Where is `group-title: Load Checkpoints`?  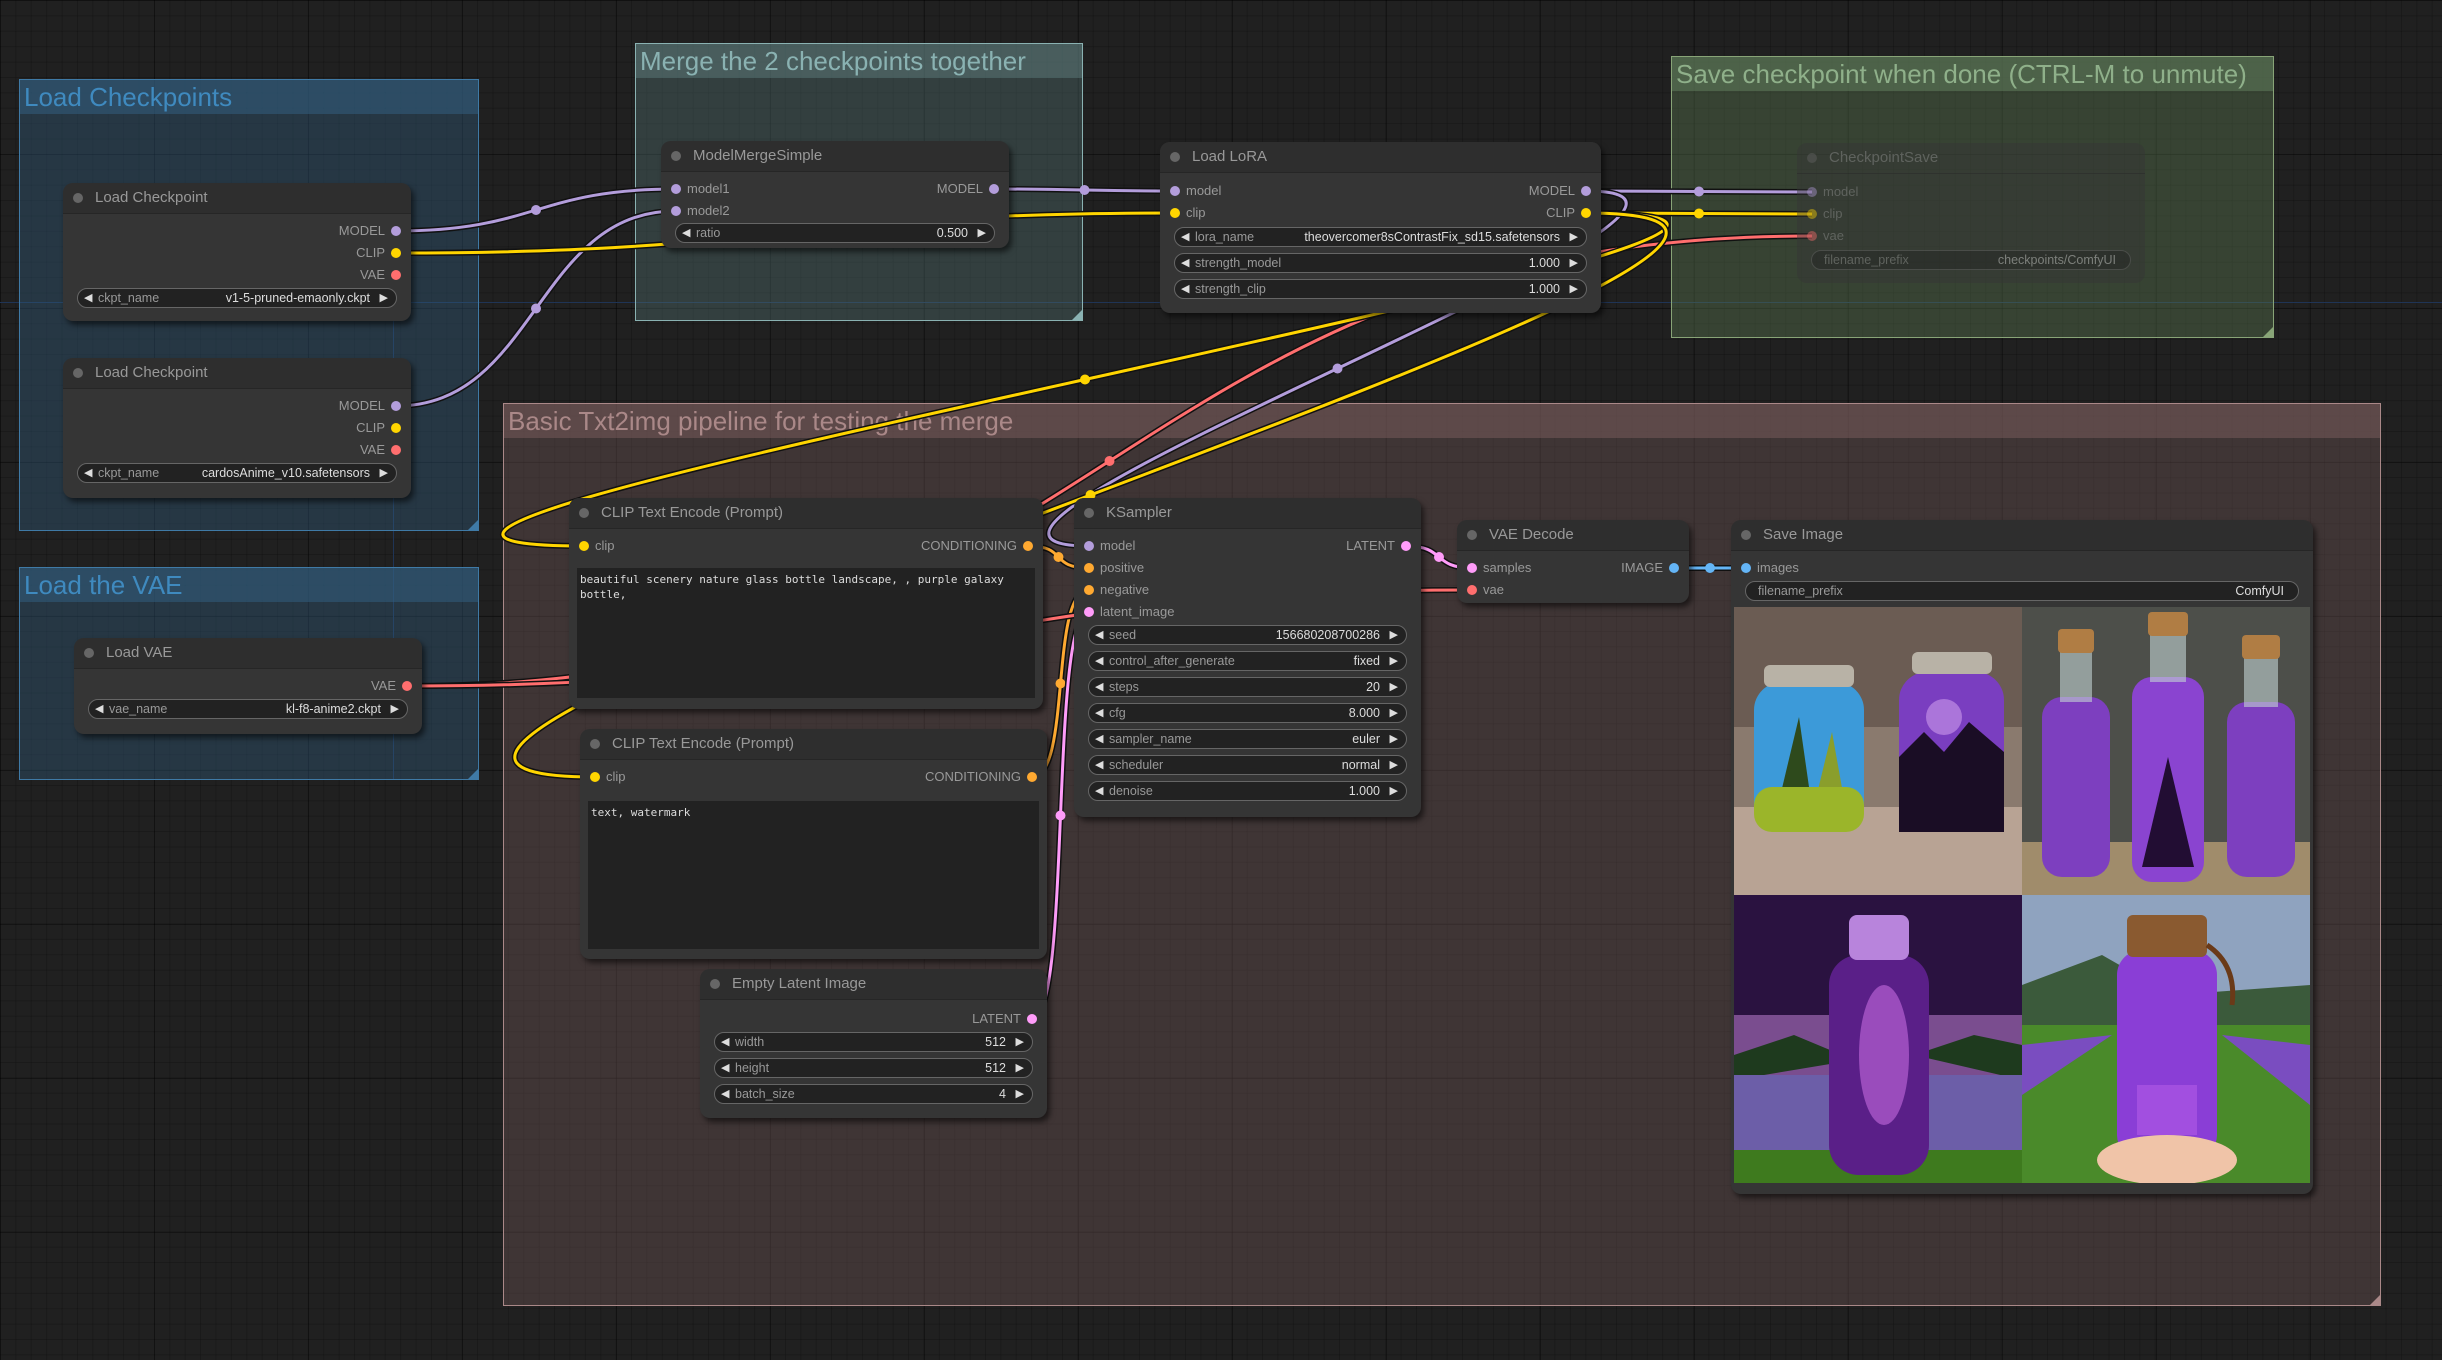 group-title: Load Checkpoints is located at coordinates (249, 97).